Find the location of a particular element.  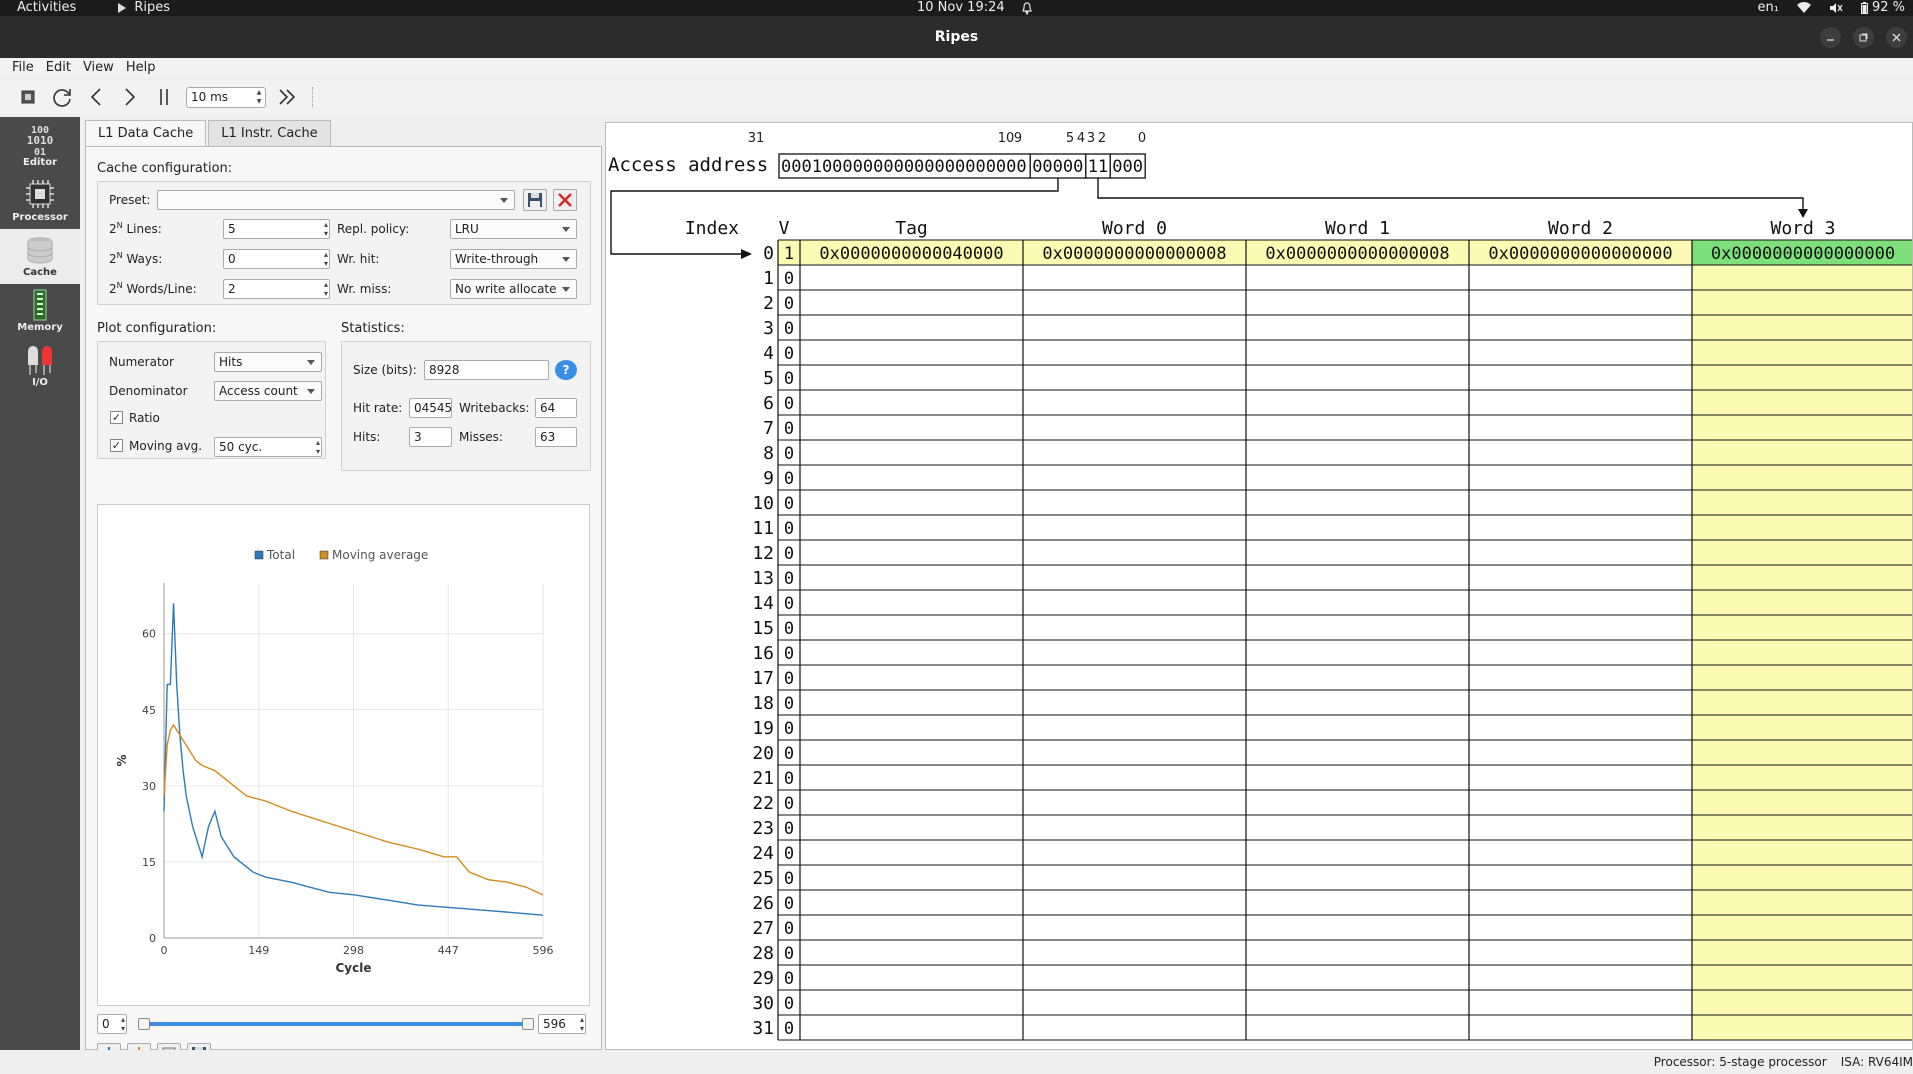

range-slider-min-handle is located at coordinates (144, 1024).